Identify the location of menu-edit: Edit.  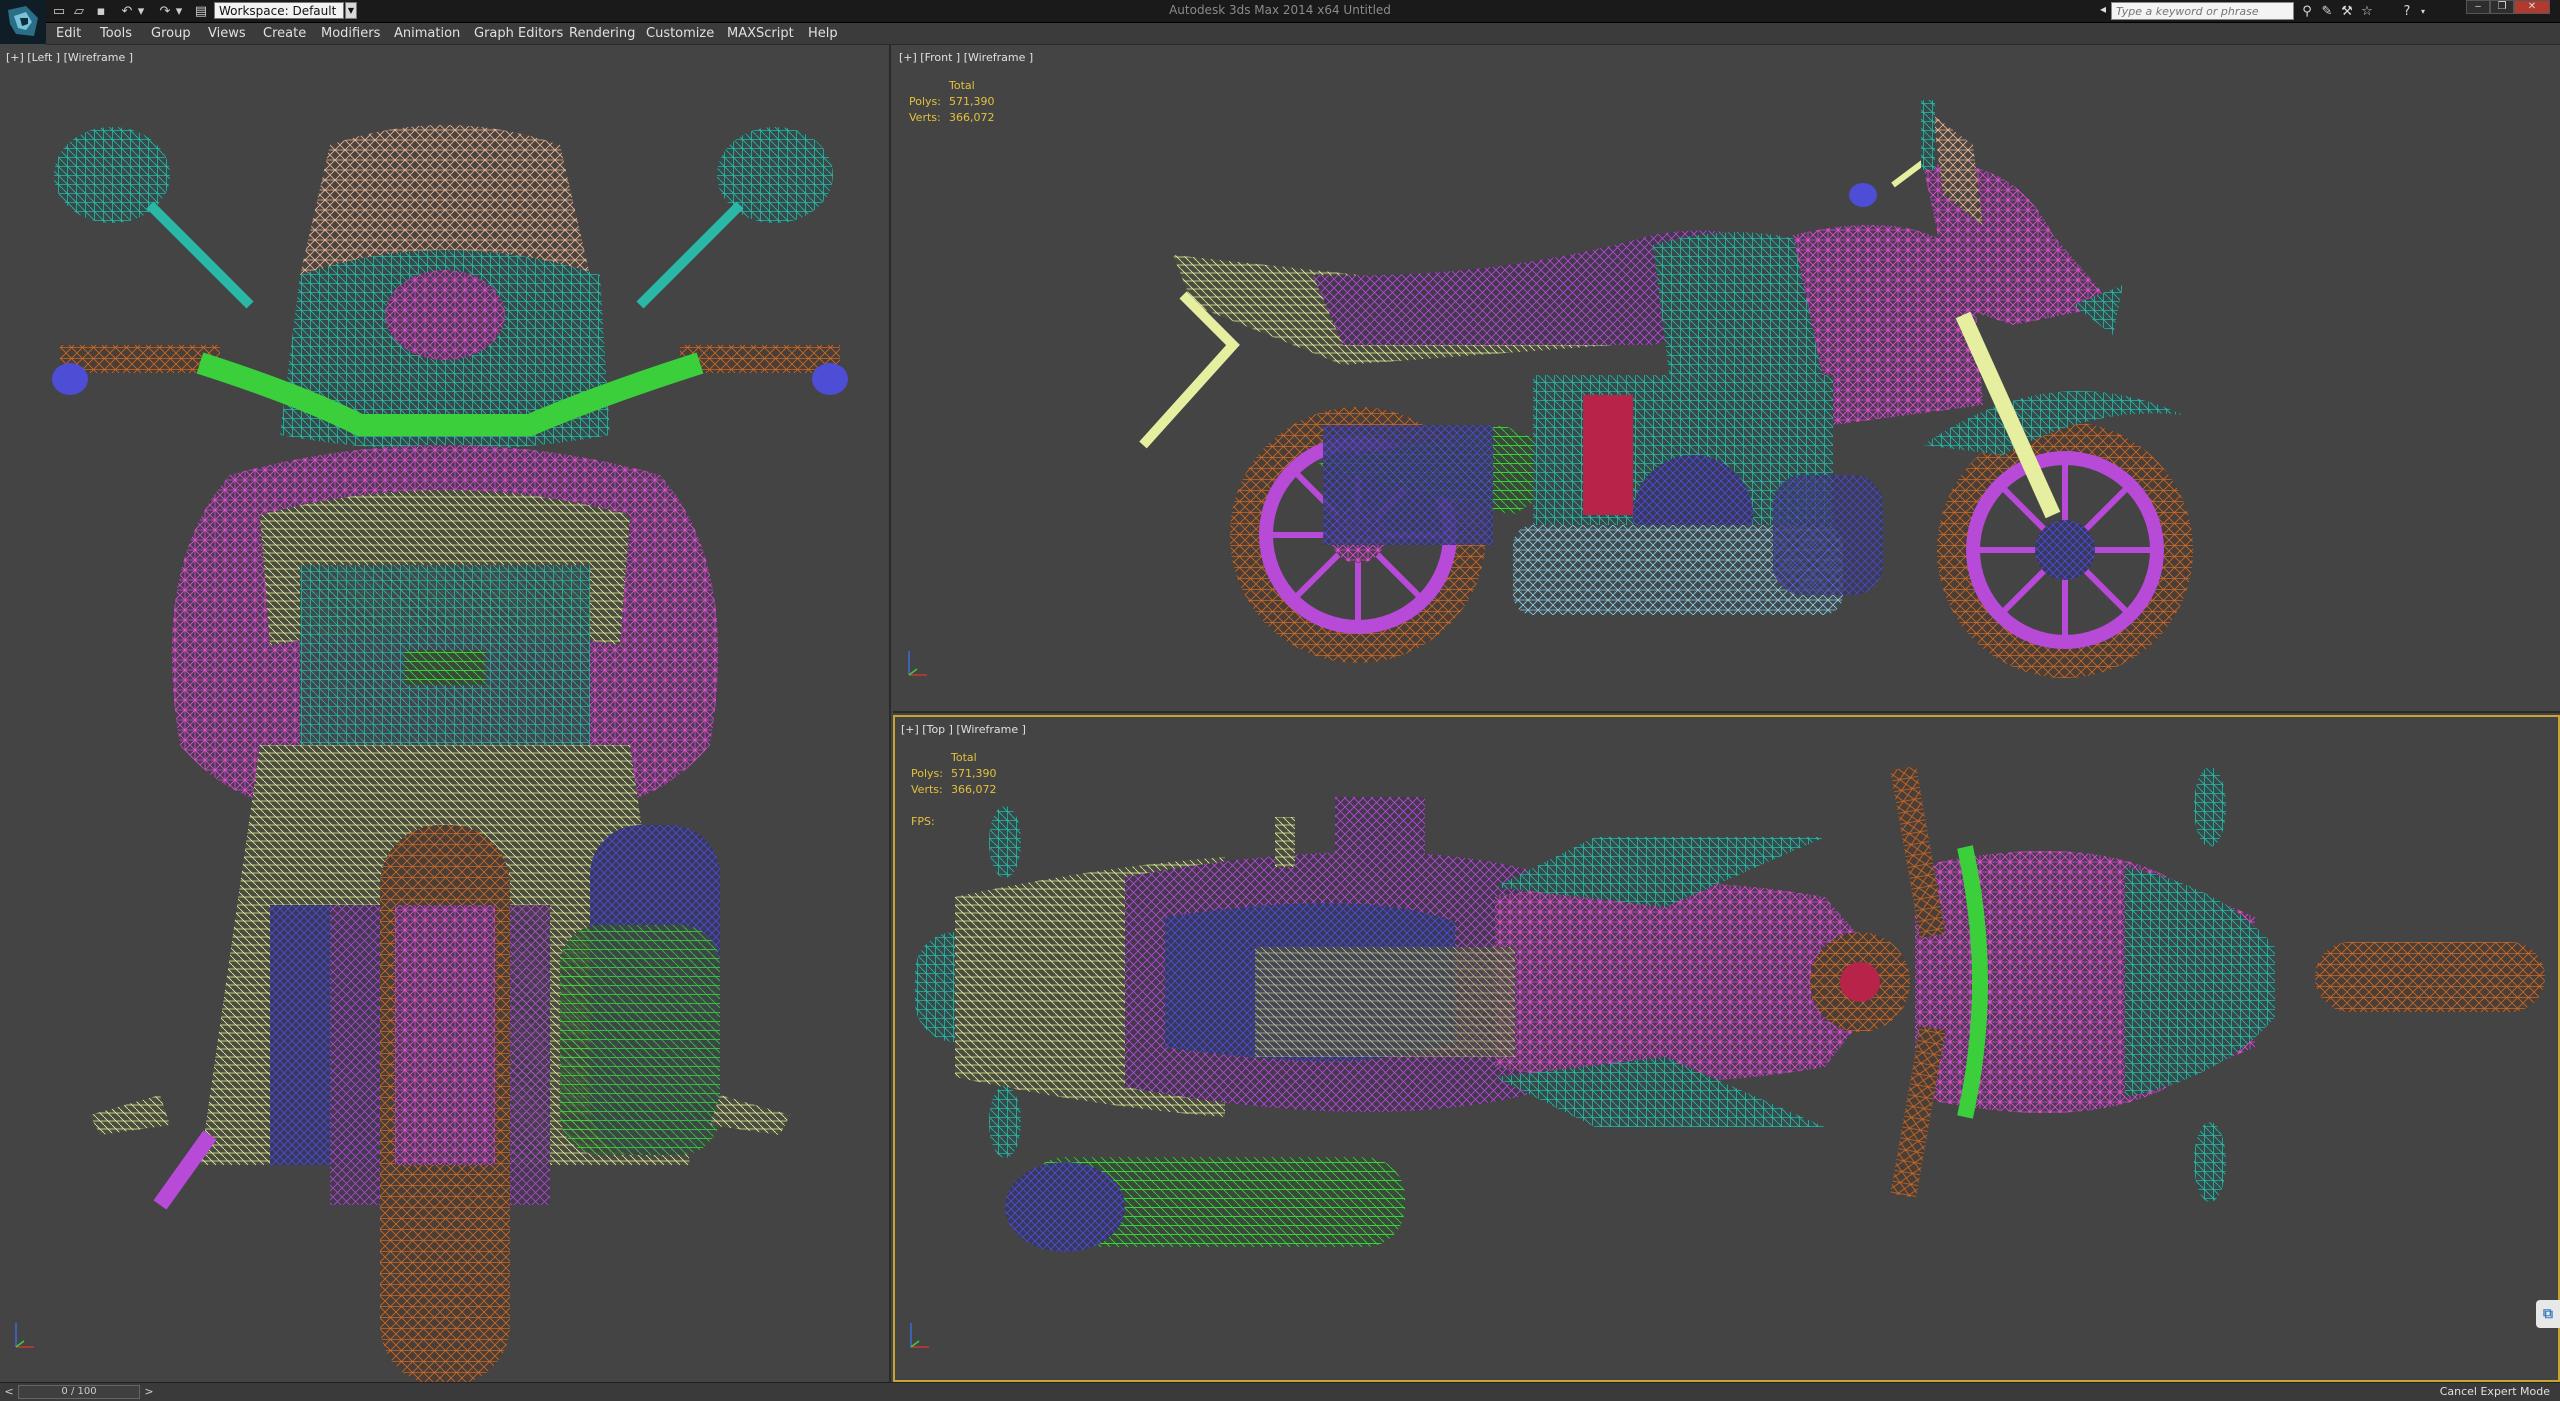
(68, 33).